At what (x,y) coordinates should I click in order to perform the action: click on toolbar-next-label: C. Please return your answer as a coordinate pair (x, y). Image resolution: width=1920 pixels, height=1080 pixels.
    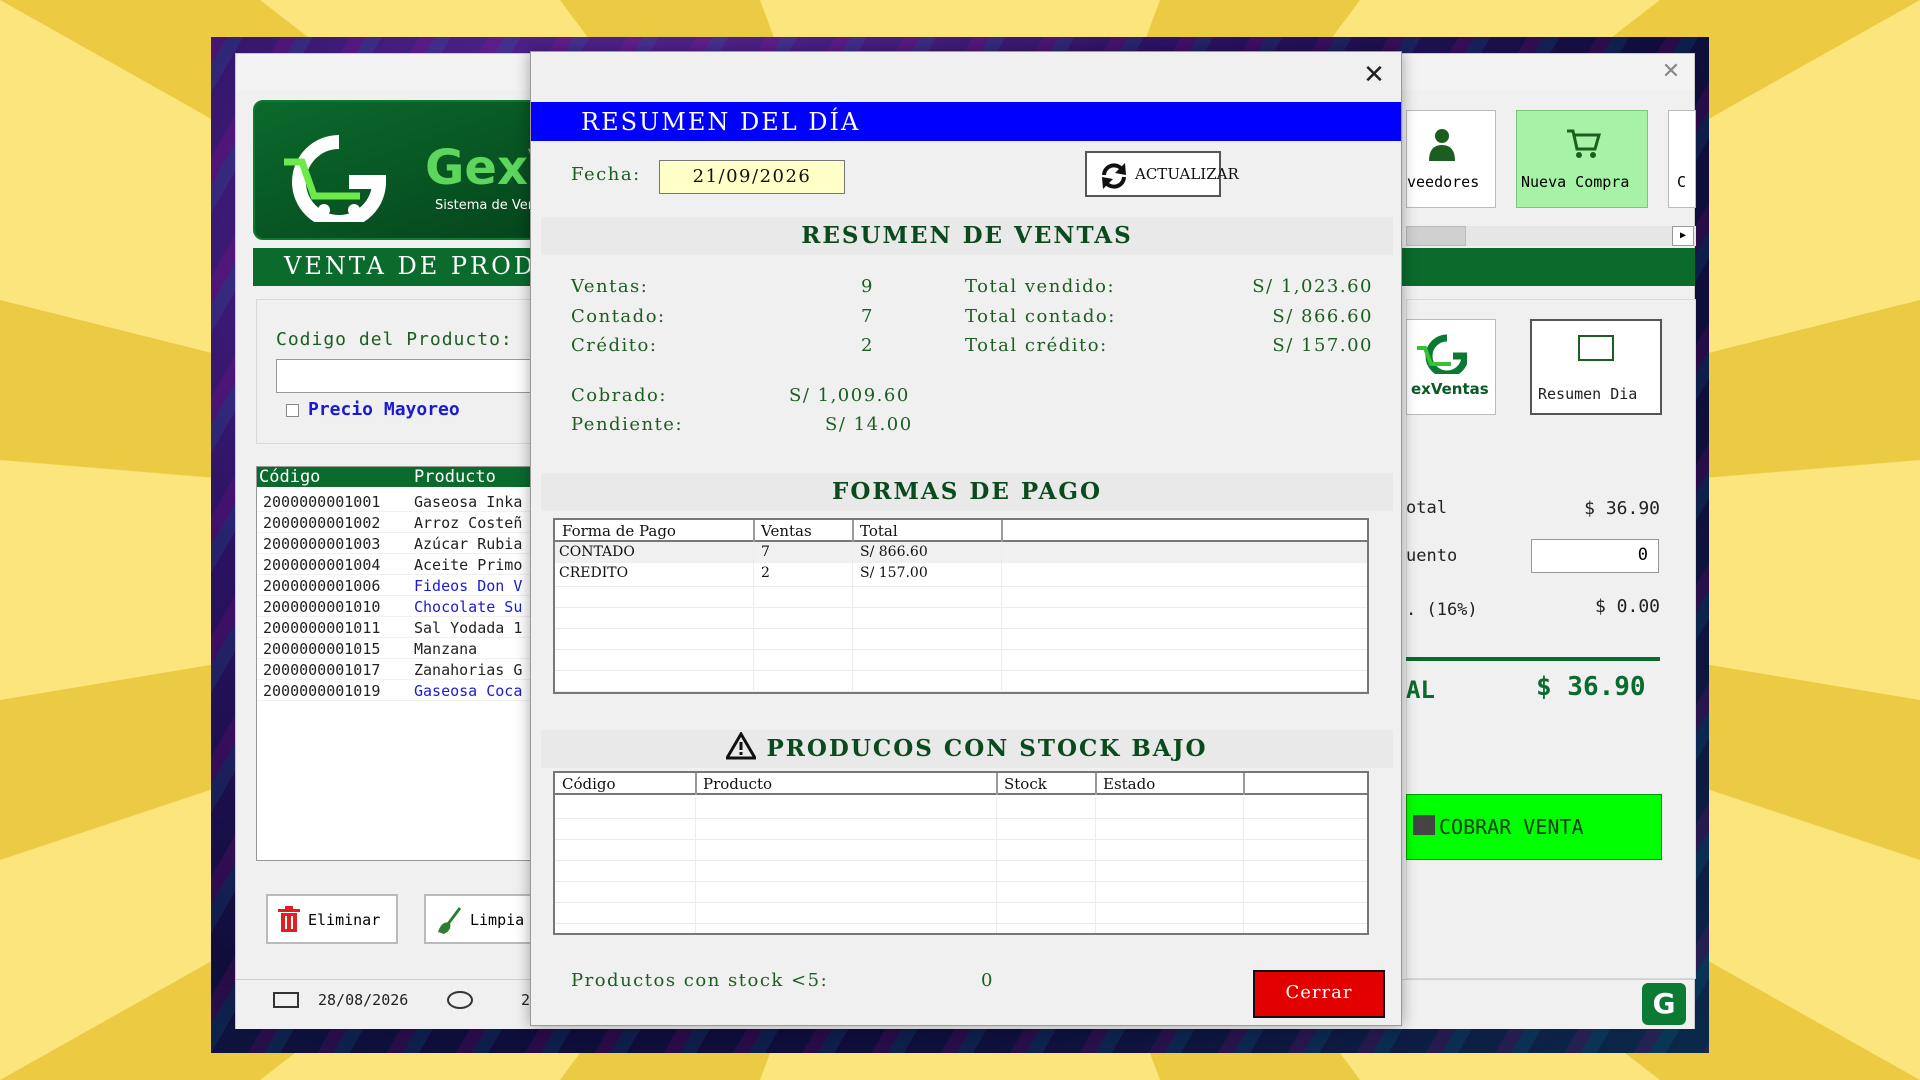
    Looking at the image, I should click on (1682, 182).